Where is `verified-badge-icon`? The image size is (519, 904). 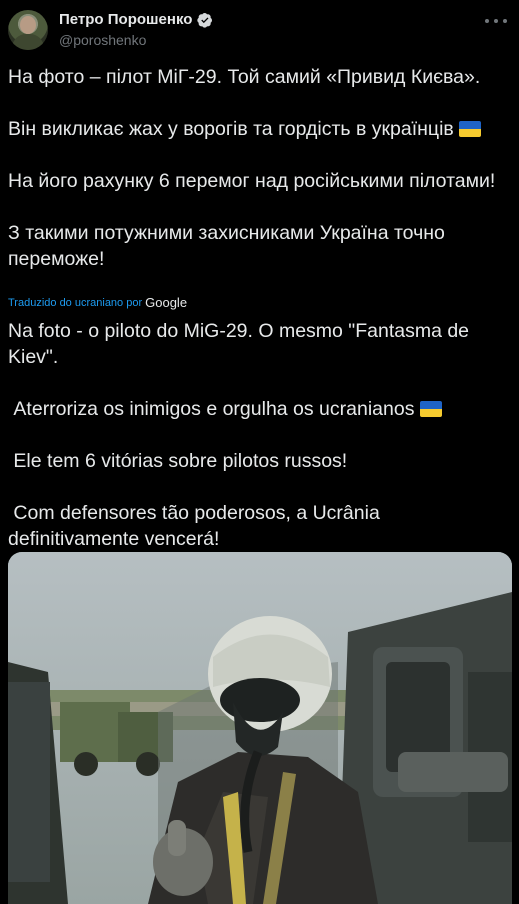
verified-badge-icon is located at coordinates (205, 20).